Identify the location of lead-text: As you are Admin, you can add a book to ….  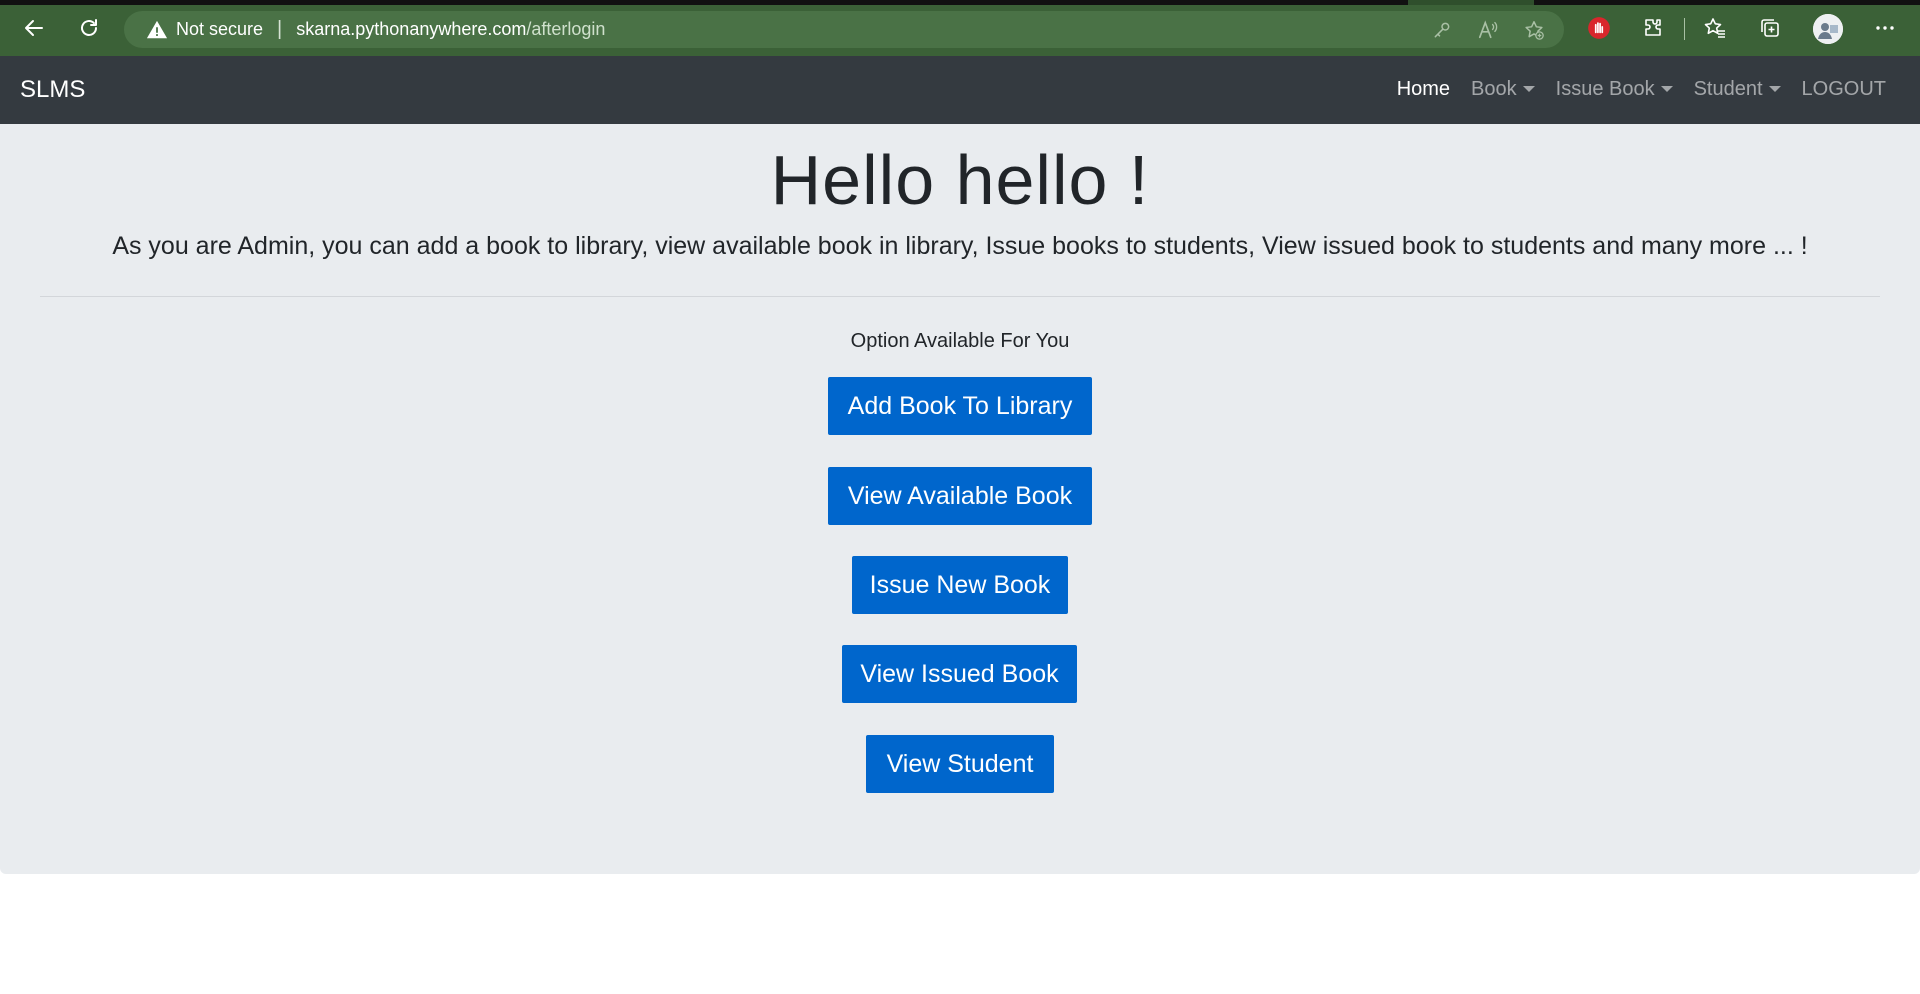
(960, 246).